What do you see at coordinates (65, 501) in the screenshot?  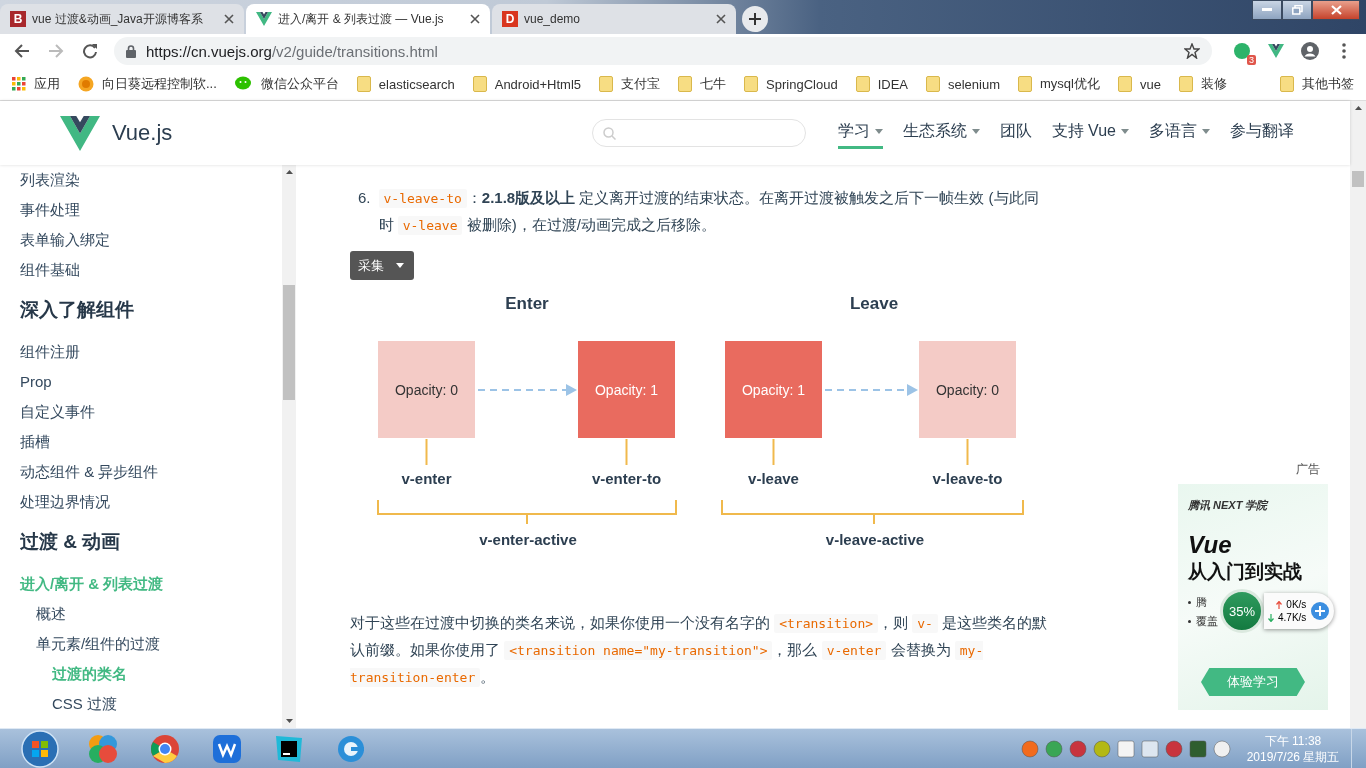 I see `sidebar-link: 处理边界情况` at bounding box center [65, 501].